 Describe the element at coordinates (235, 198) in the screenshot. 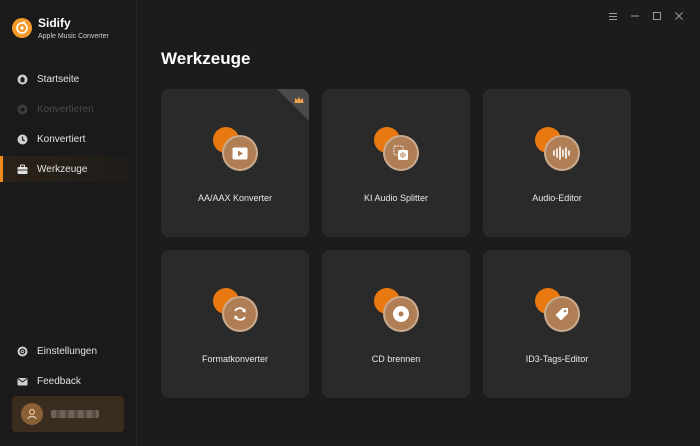

I see `tool-label: AA/AAX Konverter` at that location.